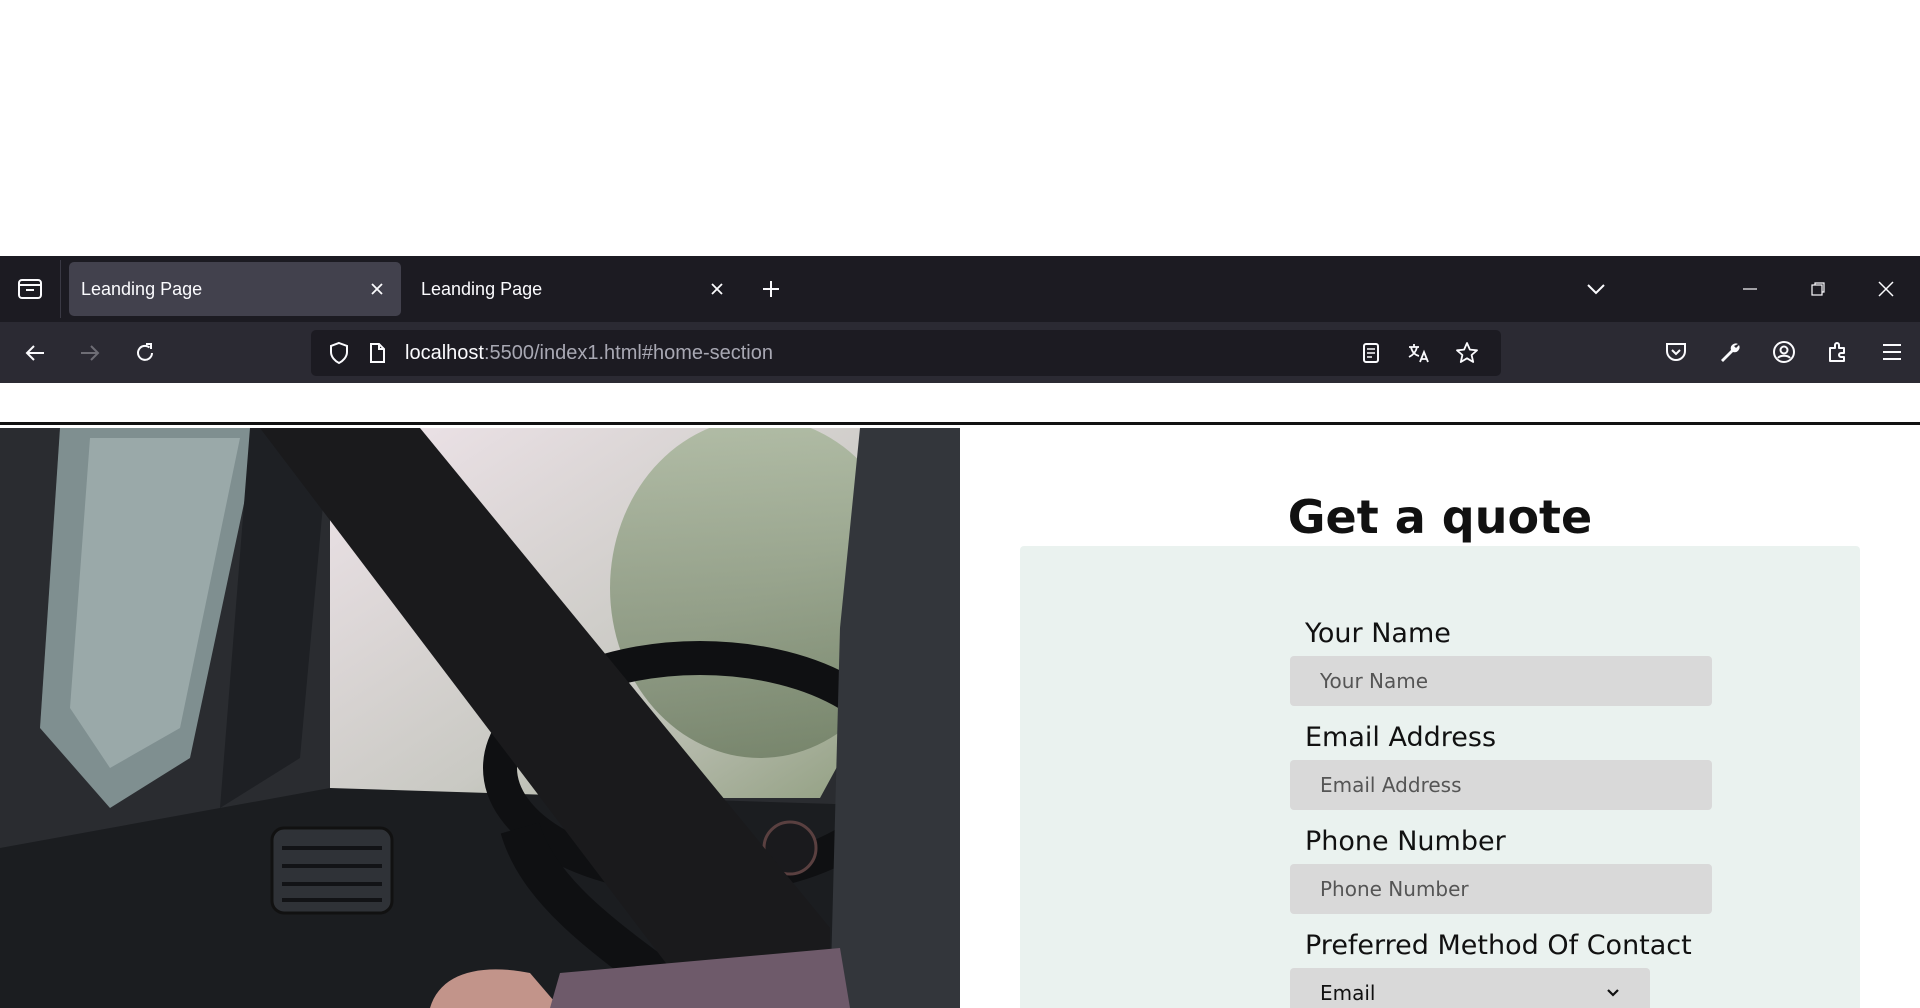 The height and width of the screenshot is (1008, 1920). I want to click on hamburger-menu-icon, so click(1892, 352).